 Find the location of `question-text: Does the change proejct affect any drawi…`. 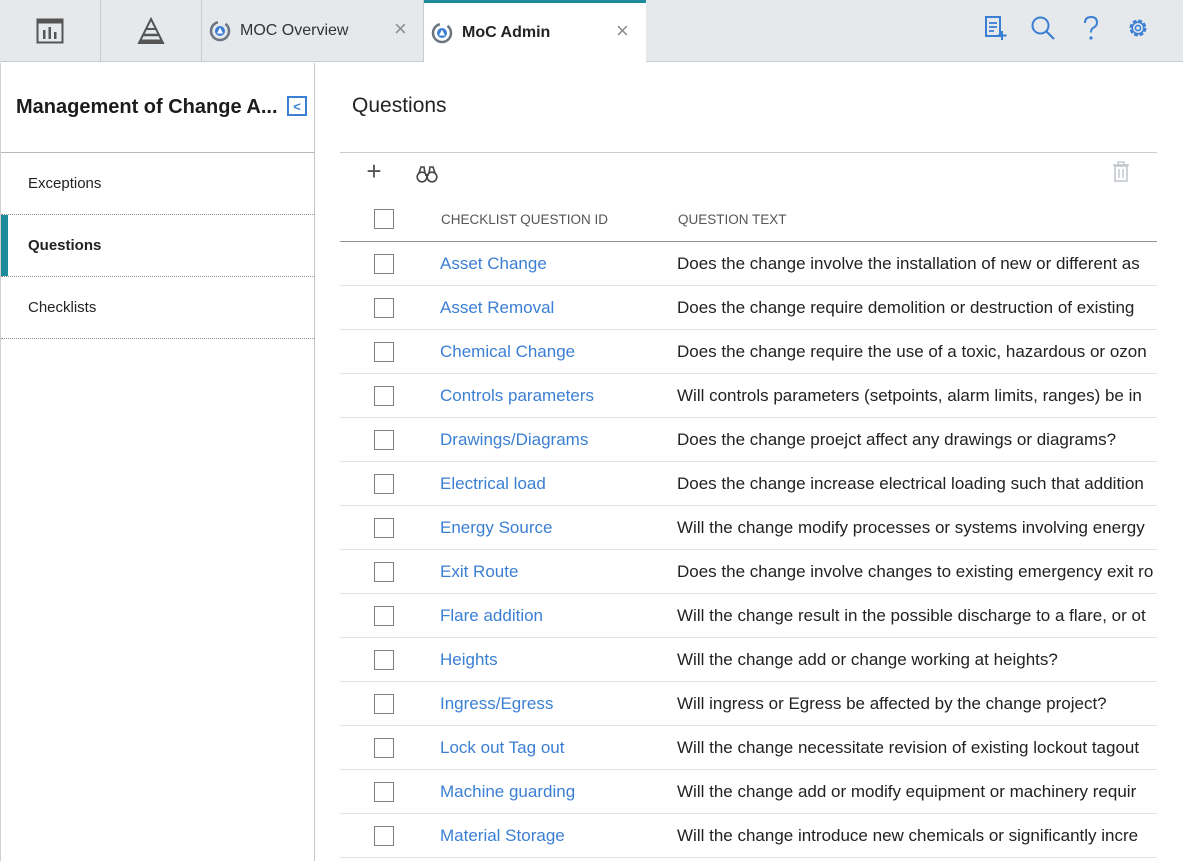

question-text: Does the change proejct affect any drawi… is located at coordinates (897, 439).